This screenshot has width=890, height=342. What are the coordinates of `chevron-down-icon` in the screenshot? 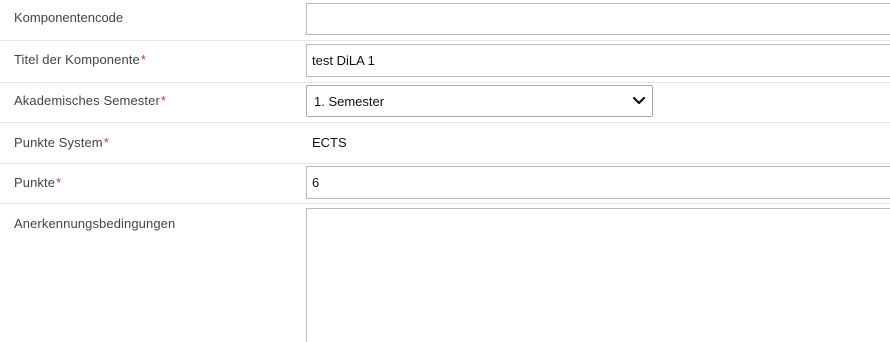 It's located at (639, 100).